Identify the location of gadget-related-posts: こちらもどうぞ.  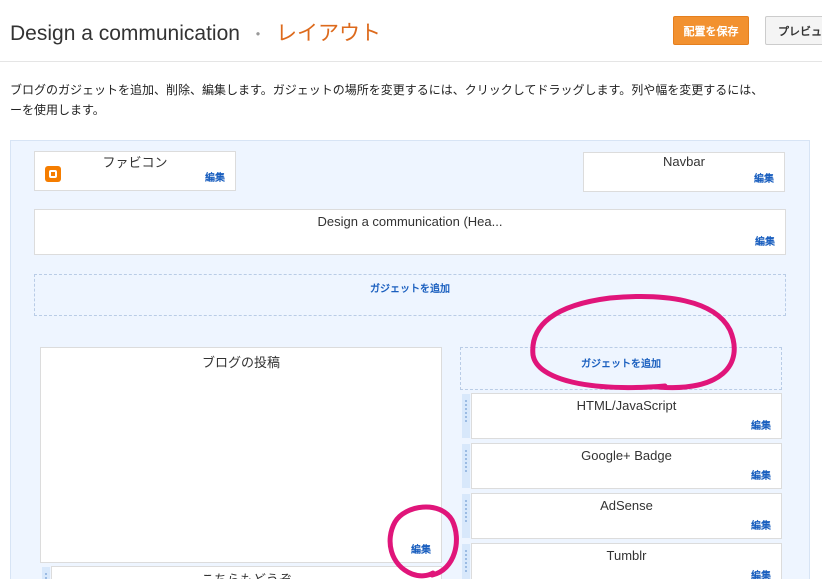
(242, 572).